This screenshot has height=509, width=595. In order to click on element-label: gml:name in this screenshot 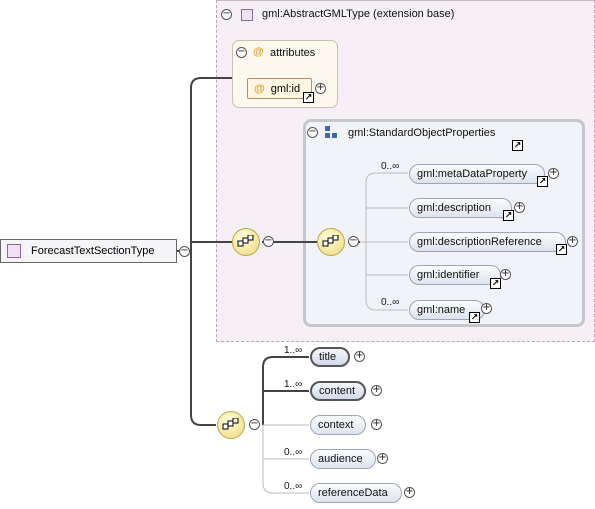, I will do `click(441, 310)`.